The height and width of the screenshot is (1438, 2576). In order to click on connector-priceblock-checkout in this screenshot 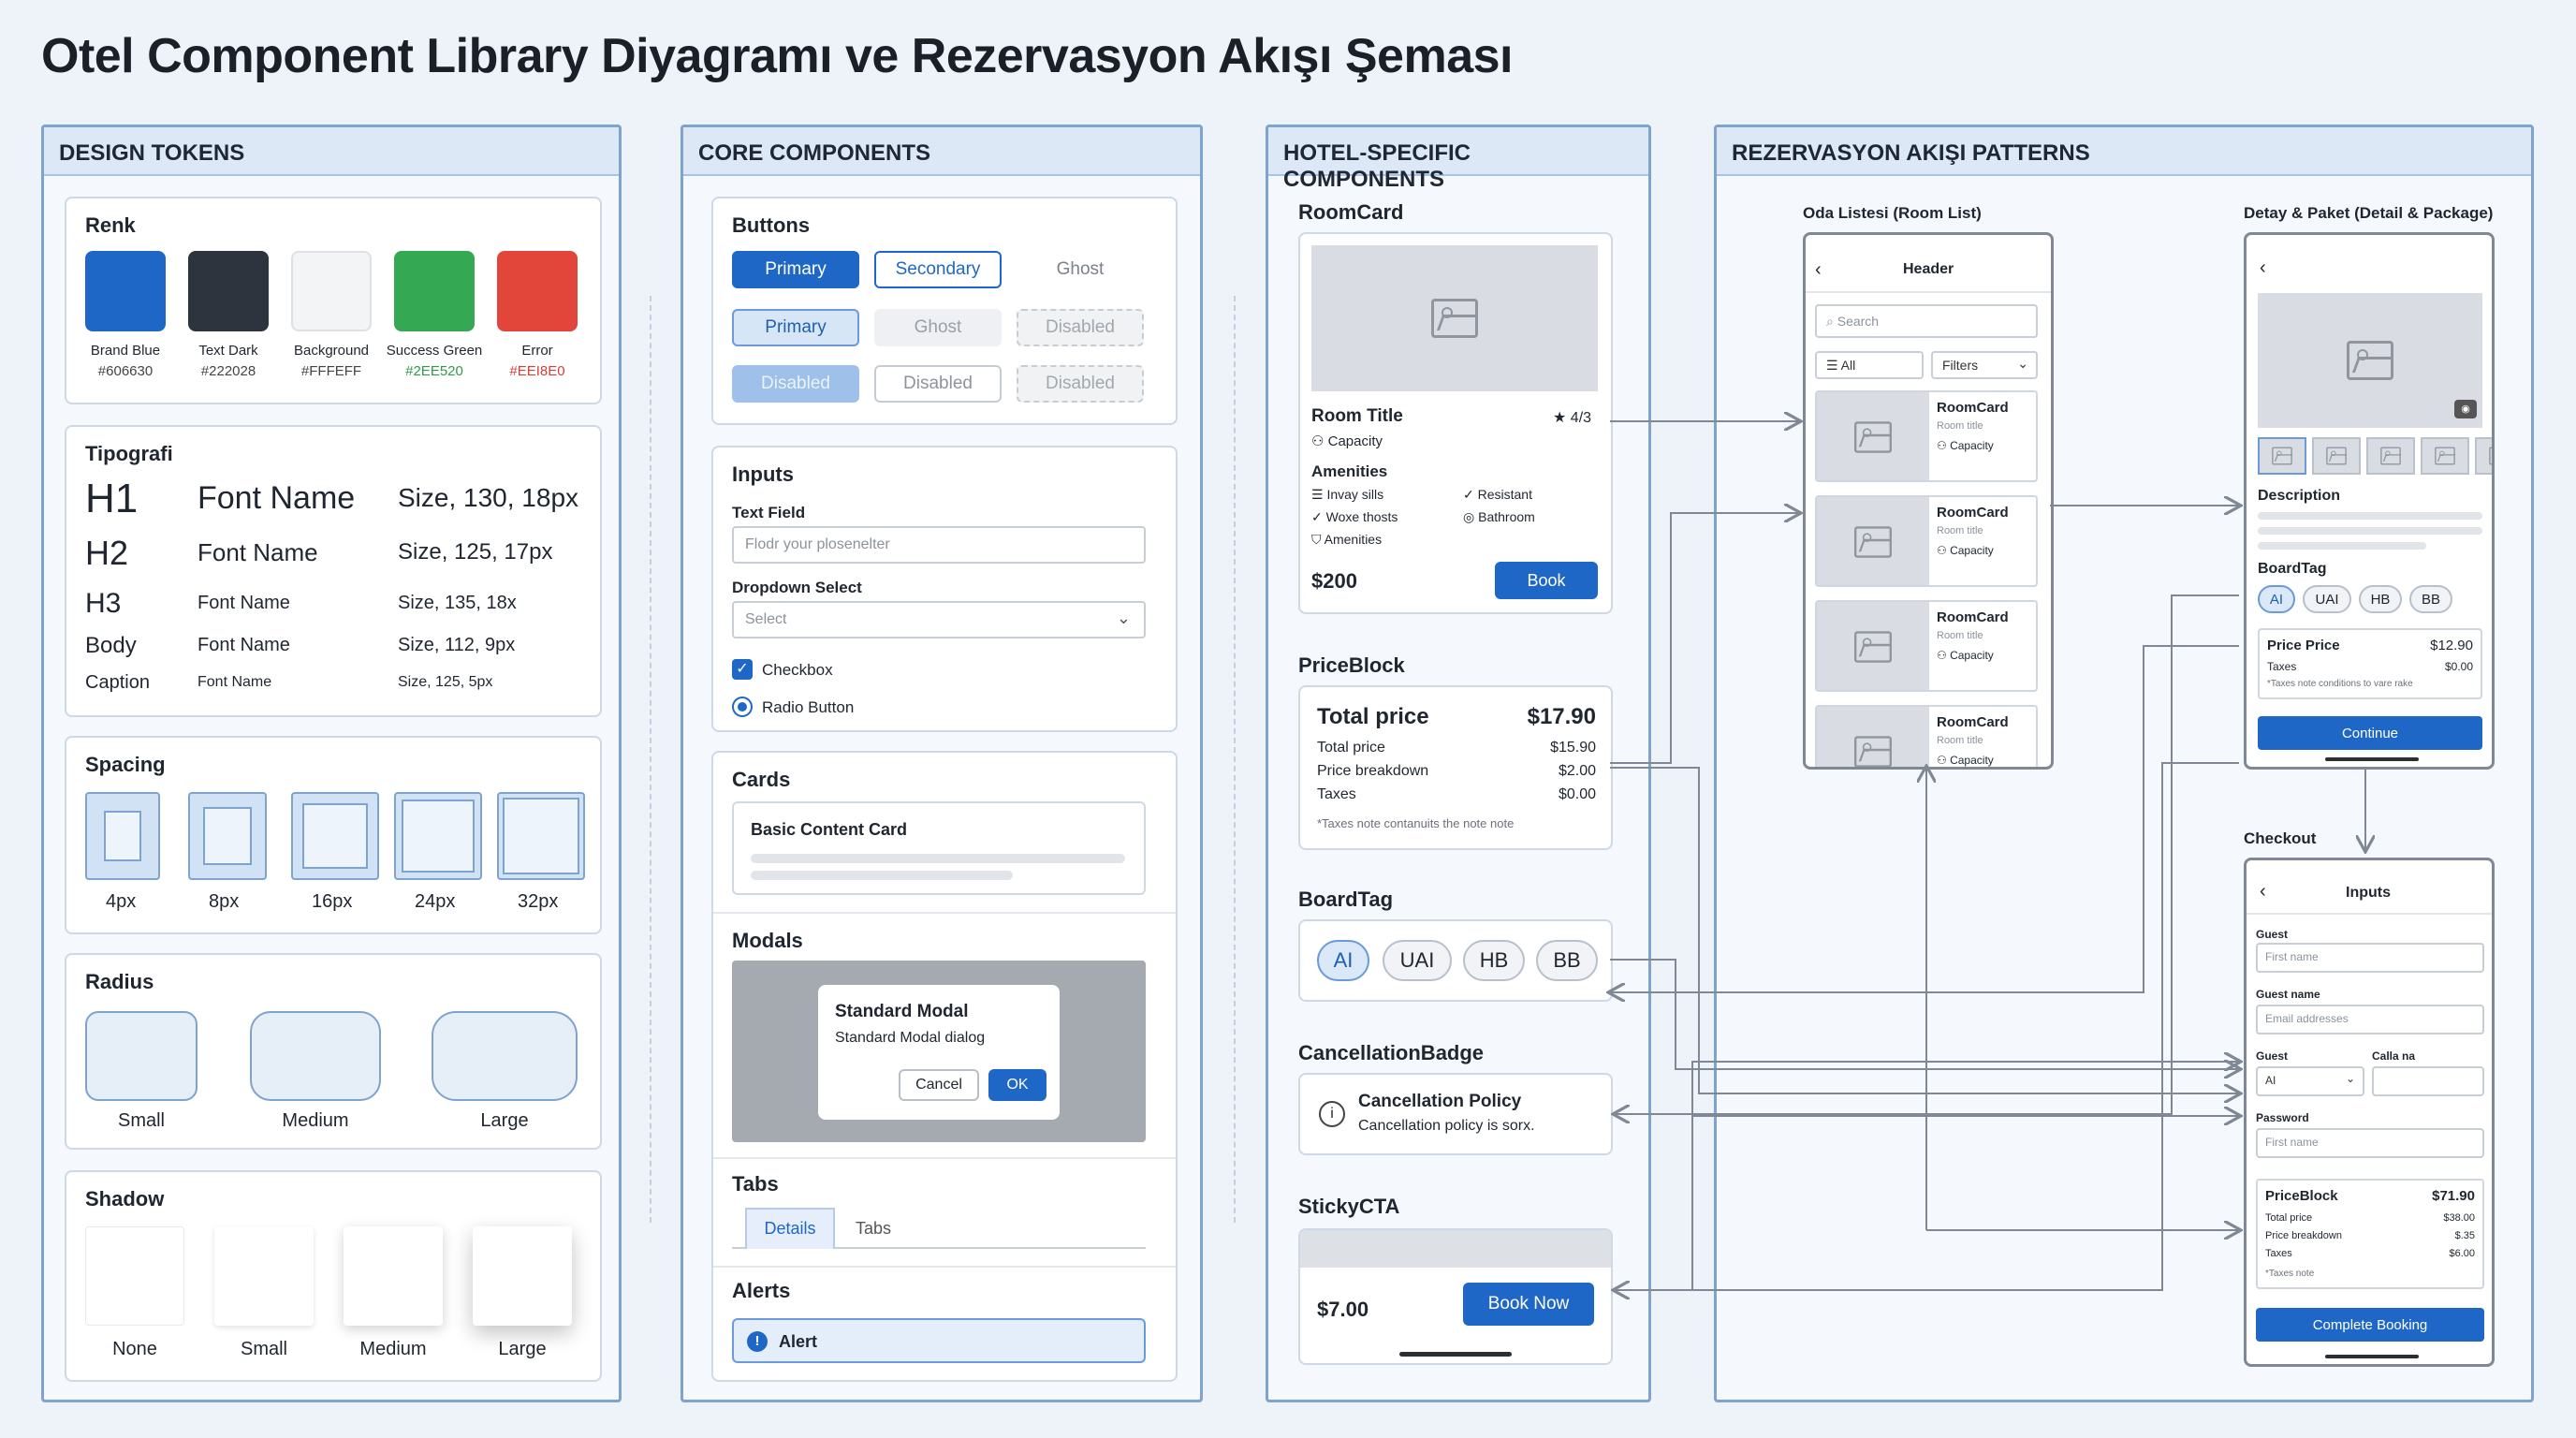, I will do `click(1924, 930)`.